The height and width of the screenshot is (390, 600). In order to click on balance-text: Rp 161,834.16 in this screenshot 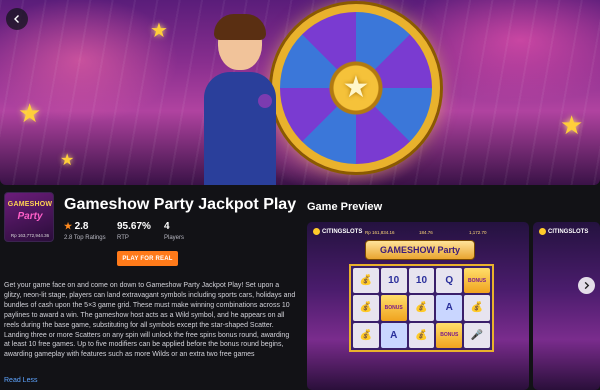, I will do `click(380, 232)`.